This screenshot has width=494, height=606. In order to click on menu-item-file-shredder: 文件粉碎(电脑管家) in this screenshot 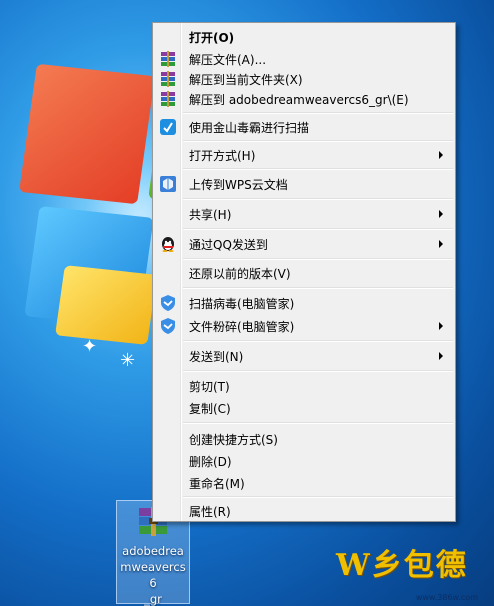, I will do `click(304, 326)`.